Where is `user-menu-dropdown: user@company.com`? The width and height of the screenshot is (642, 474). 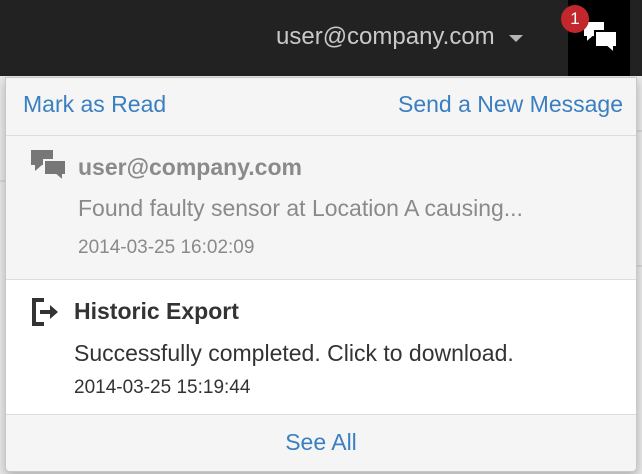 user-menu-dropdown: user@company.com is located at coordinates (399, 37).